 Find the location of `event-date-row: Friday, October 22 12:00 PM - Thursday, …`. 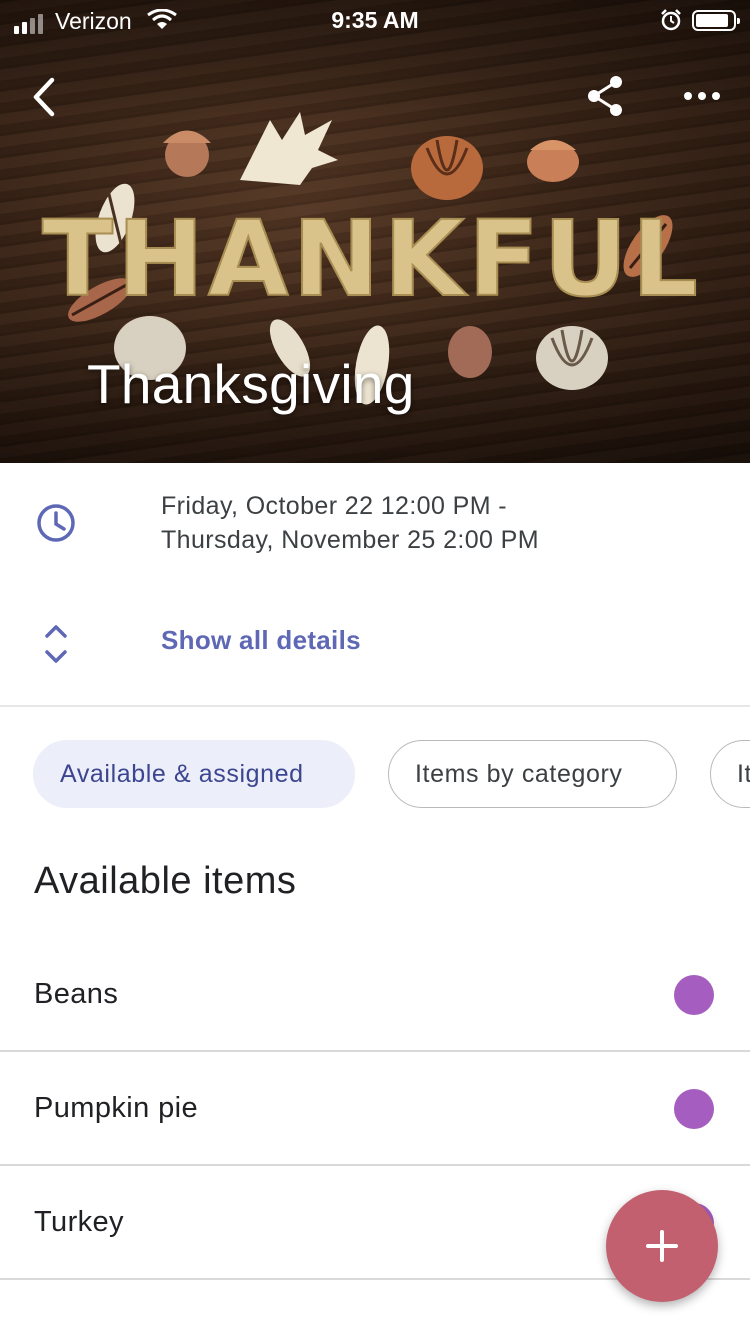

event-date-row: Friday, October 22 12:00 PM - Thursday, … is located at coordinates (375, 522).